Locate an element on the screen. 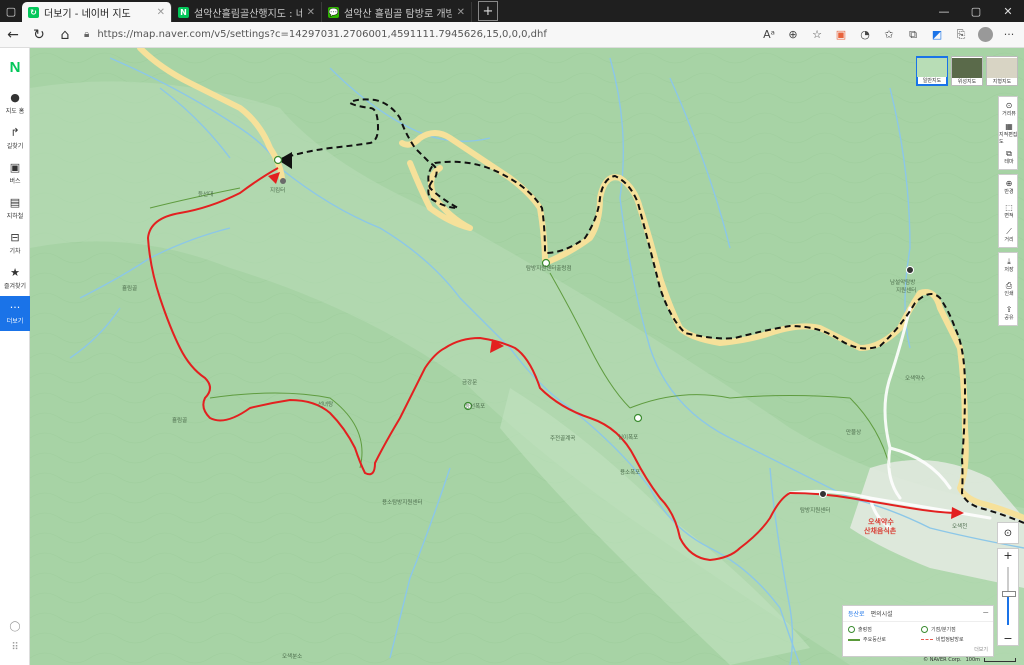  zoom-handle is located at coordinates (1009, 594).